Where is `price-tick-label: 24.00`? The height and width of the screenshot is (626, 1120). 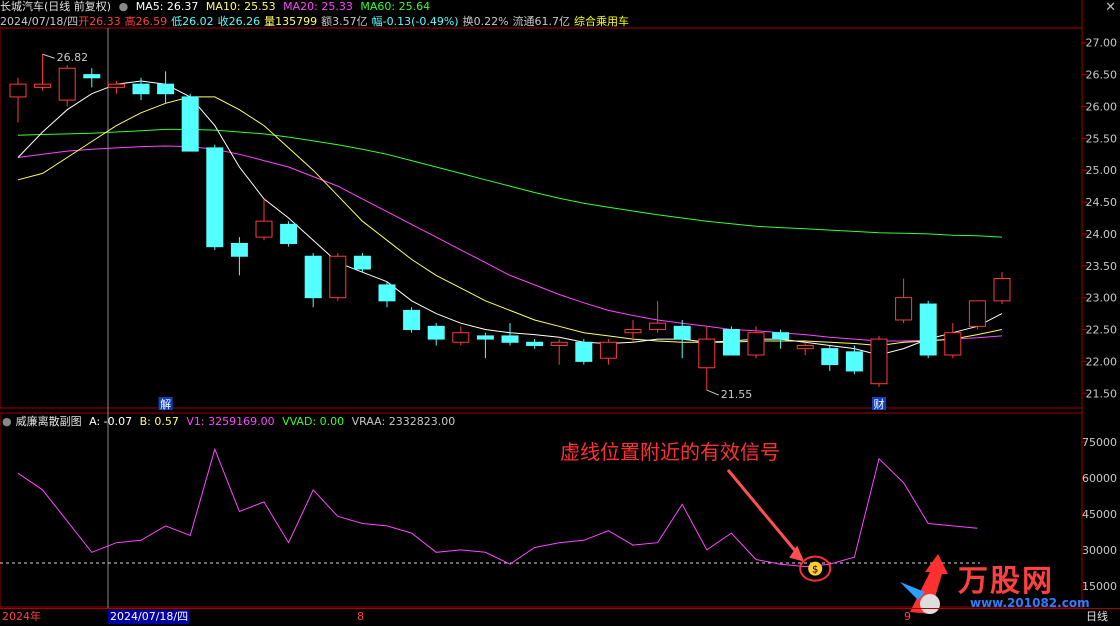 price-tick-label: 24.00 is located at coordinates (1102, 234).